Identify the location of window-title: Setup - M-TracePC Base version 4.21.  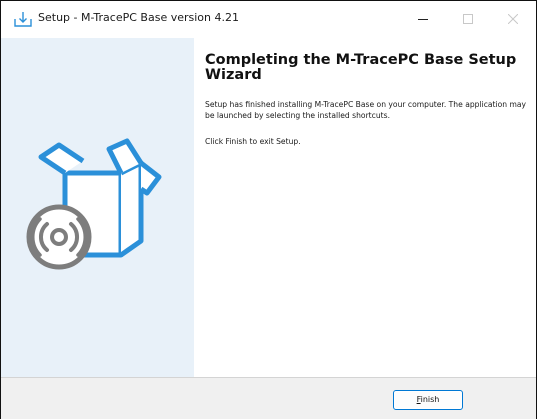
(138, 17).